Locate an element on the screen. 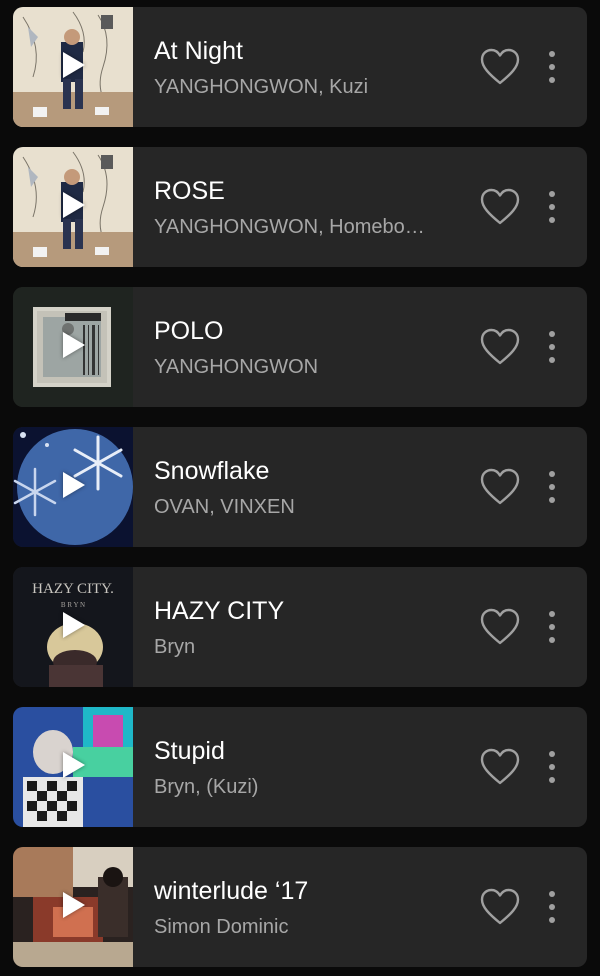 The image size is (600, 976). track-info: POLO YANGHONGWON is located at coordinates (304, 347).